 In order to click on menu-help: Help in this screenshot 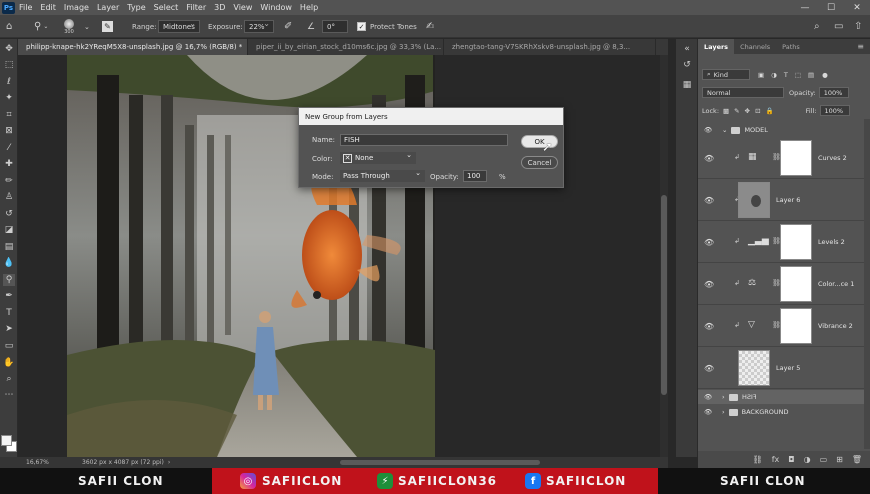, I will do `click(309, 7)`.